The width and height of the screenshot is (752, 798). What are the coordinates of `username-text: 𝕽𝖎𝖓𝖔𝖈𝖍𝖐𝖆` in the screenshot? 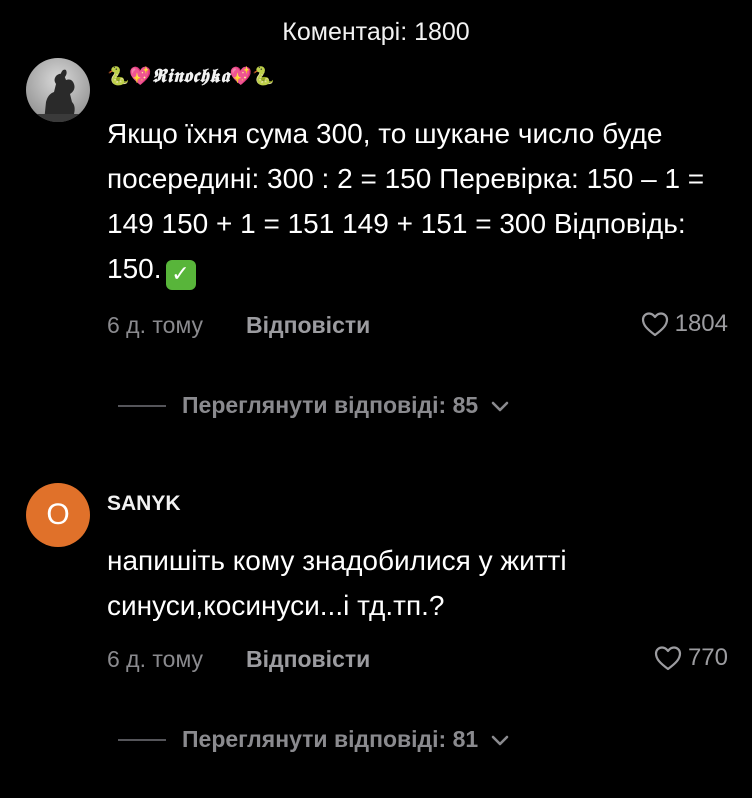 It's located at (190, 76).